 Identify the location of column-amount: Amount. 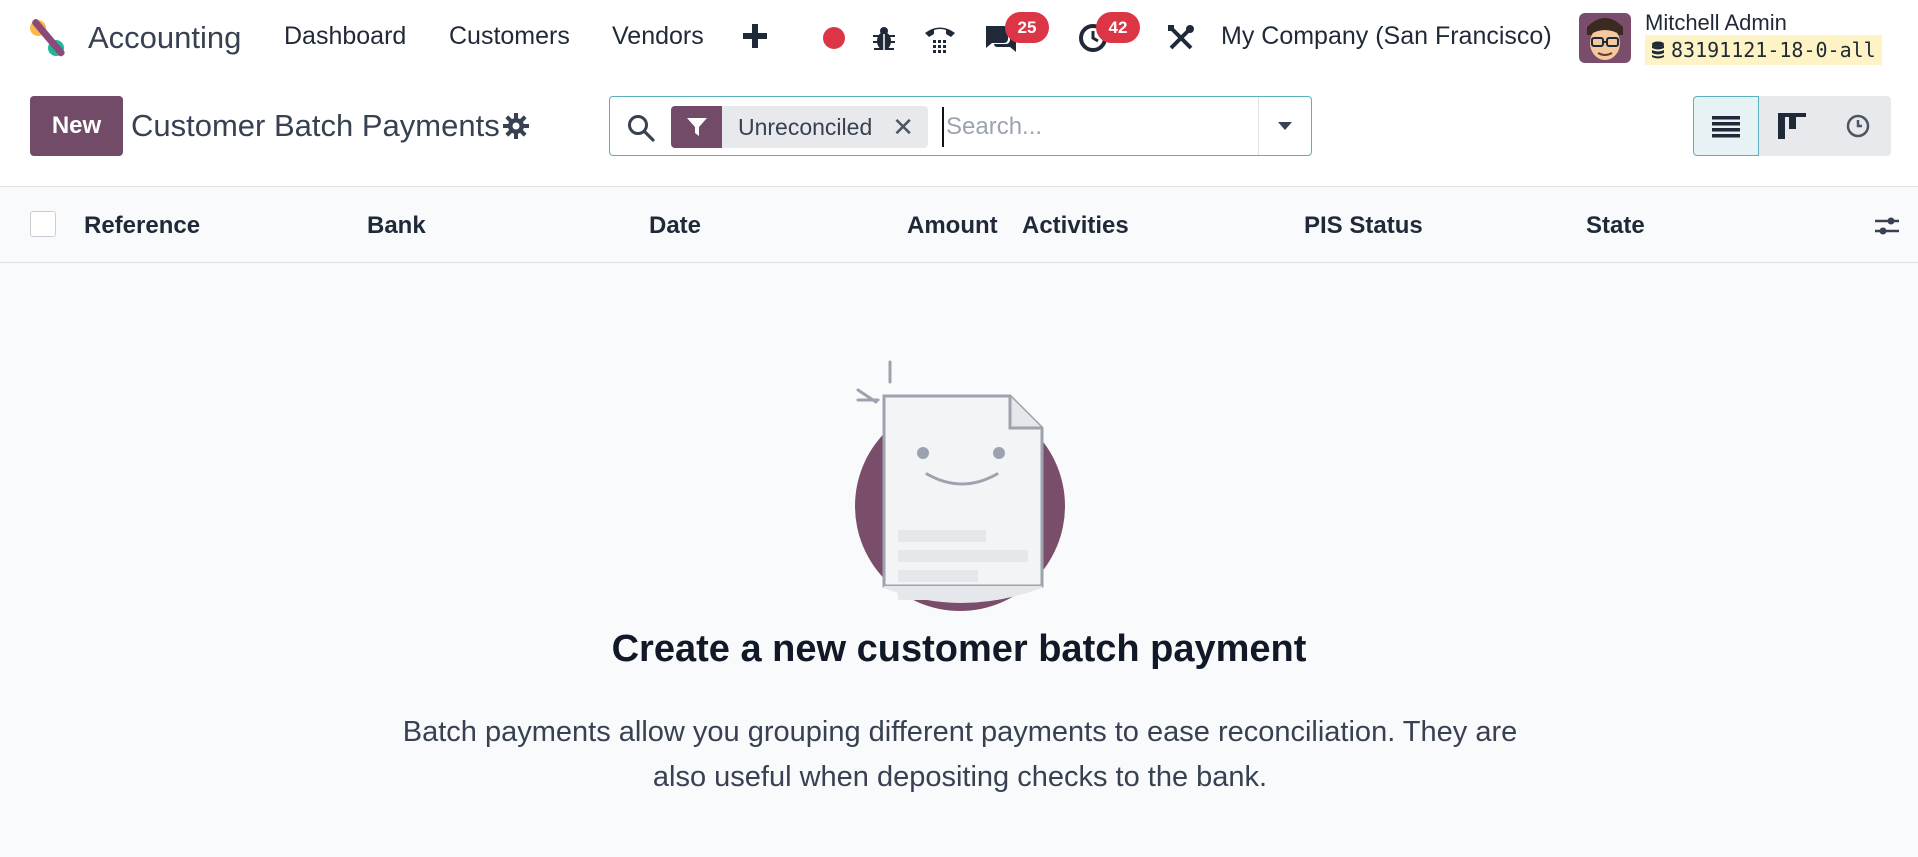
(952, 226).